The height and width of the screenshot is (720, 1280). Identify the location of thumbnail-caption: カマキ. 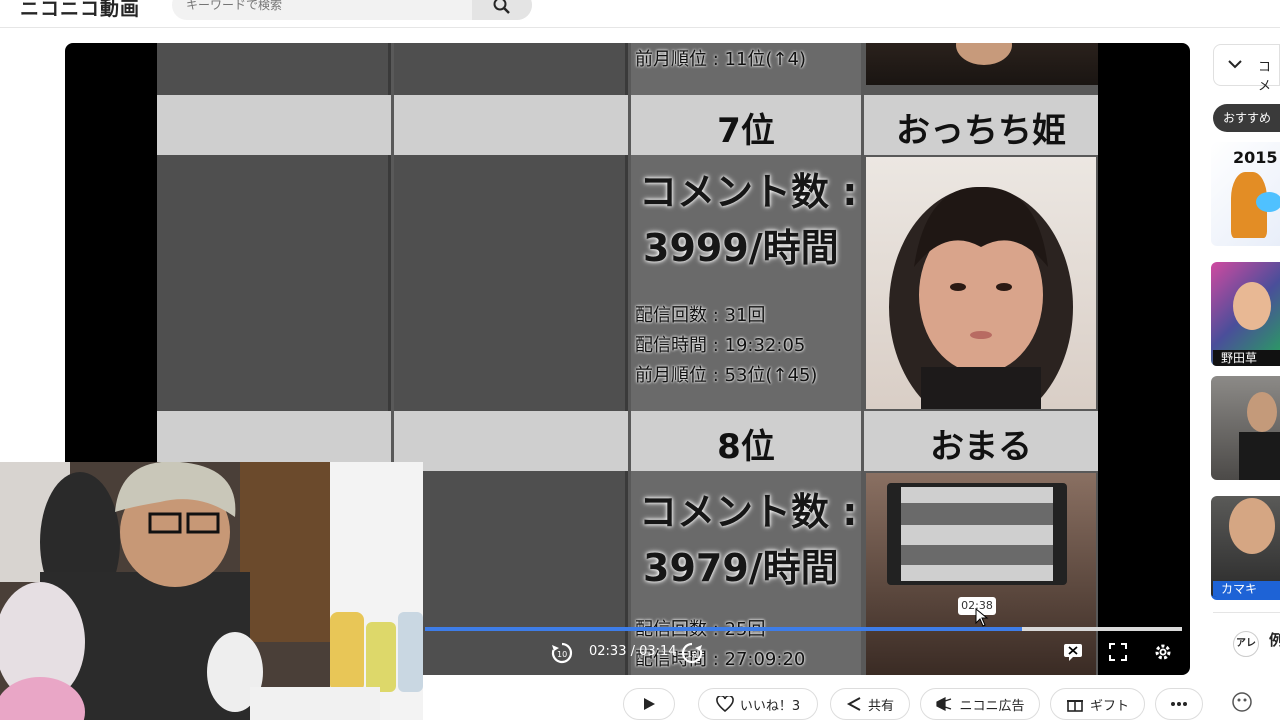
(1246, 589).